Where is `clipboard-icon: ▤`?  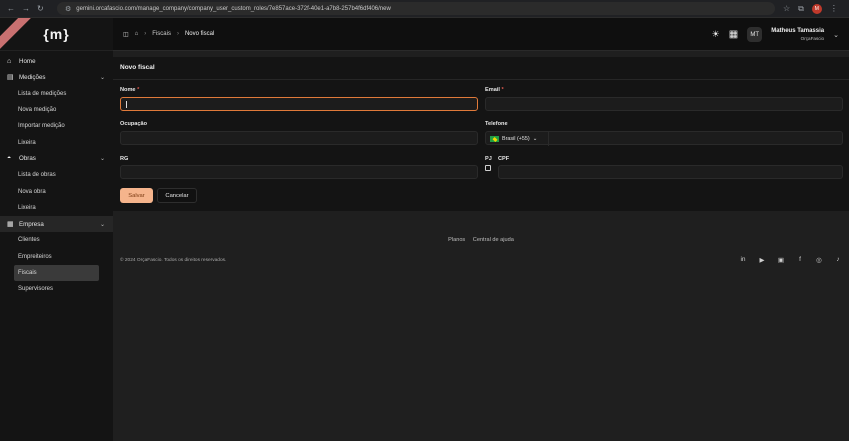
clipboard-icon: ▤ is located at coordinates (10, 78).